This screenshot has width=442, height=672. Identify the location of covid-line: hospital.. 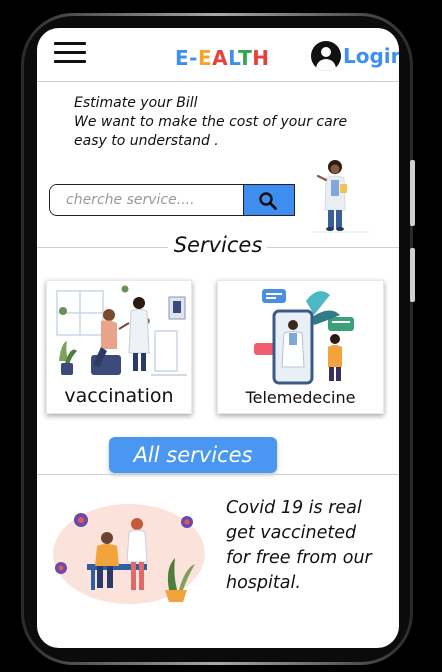
(263, 583).